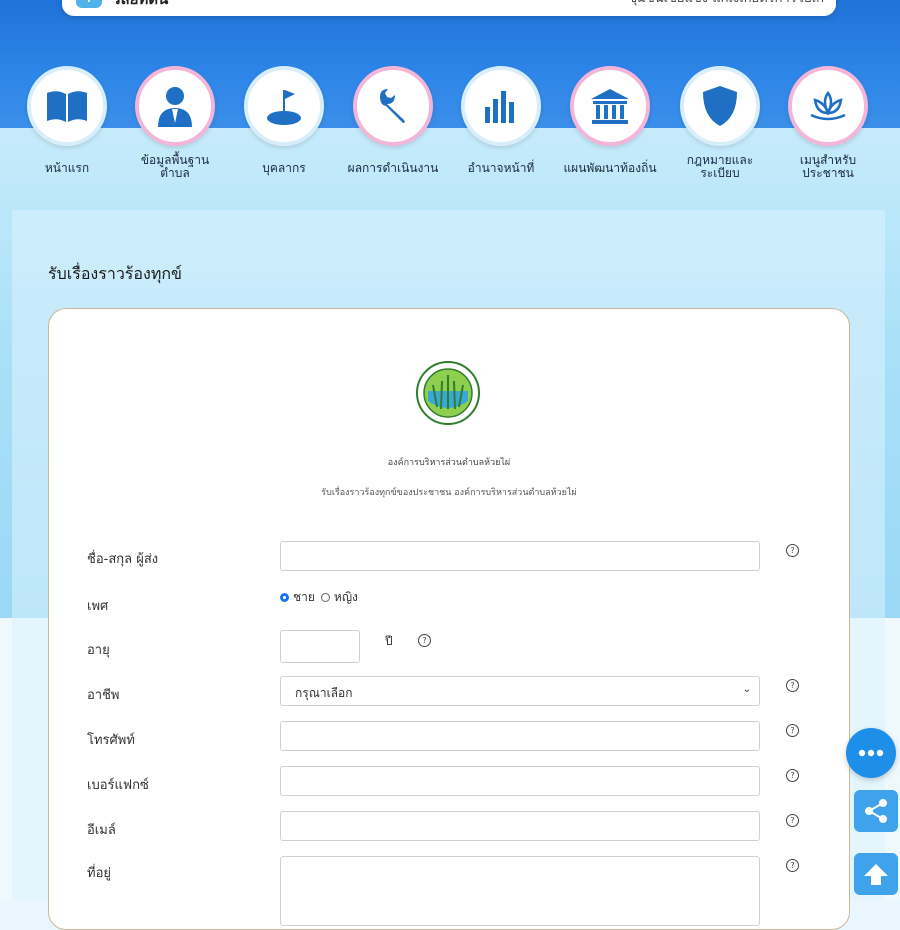  I want to click on government-building-icon, so click(610, 106).